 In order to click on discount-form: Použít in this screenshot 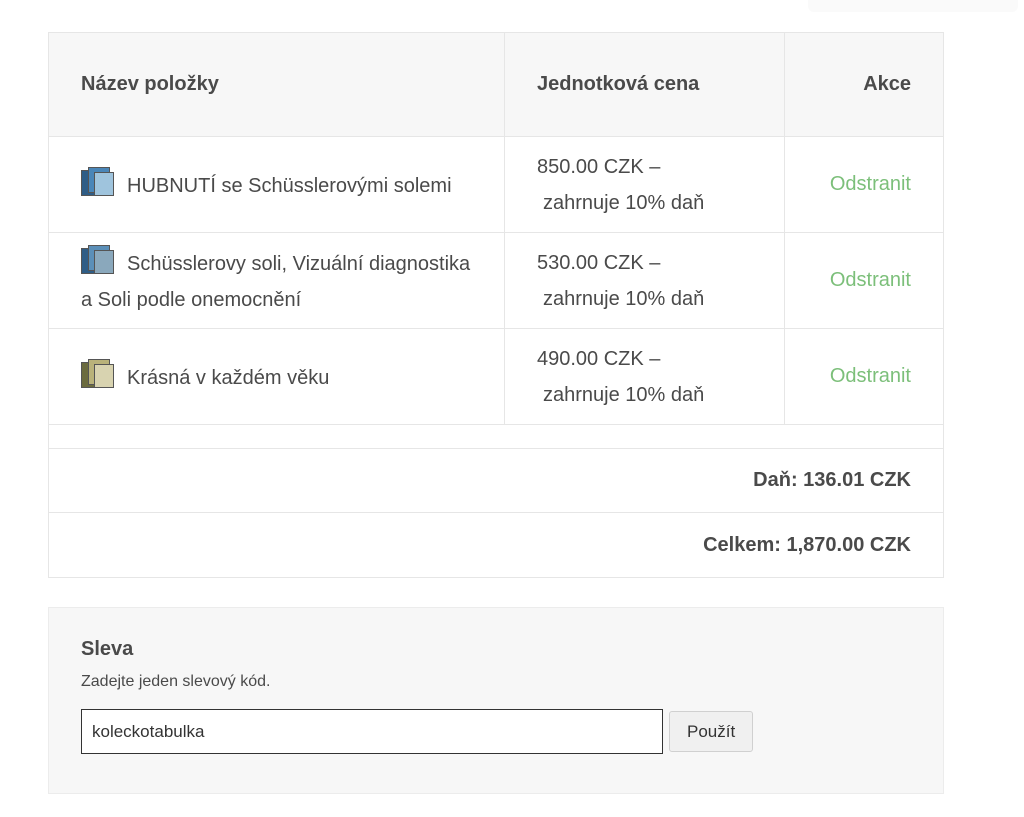, I will do `click(496, 731)`.